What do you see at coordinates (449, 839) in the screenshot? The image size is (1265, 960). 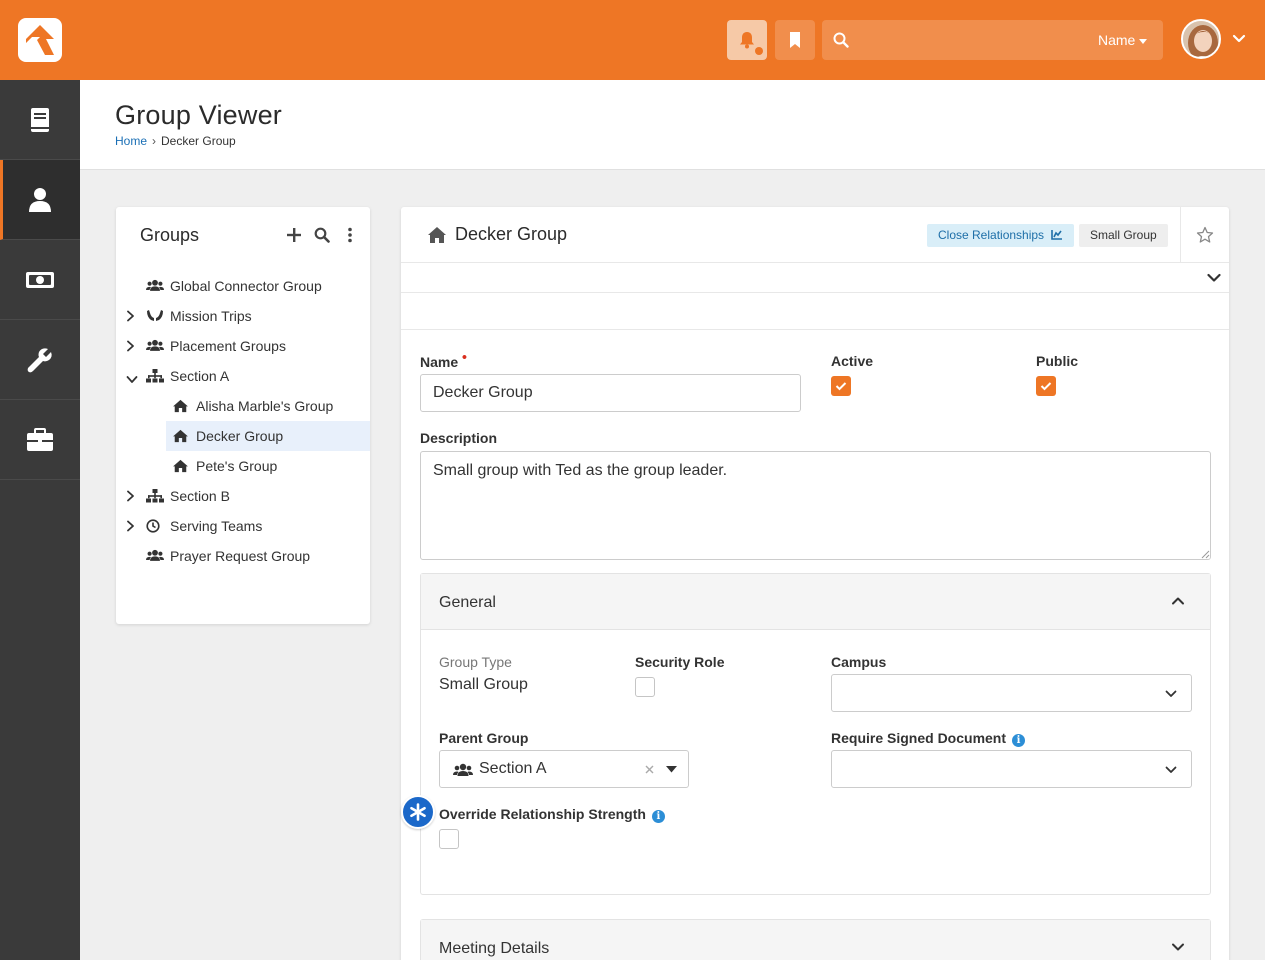 I see `override-relationship-strength-checkbox` at bounding box center [449, 839].